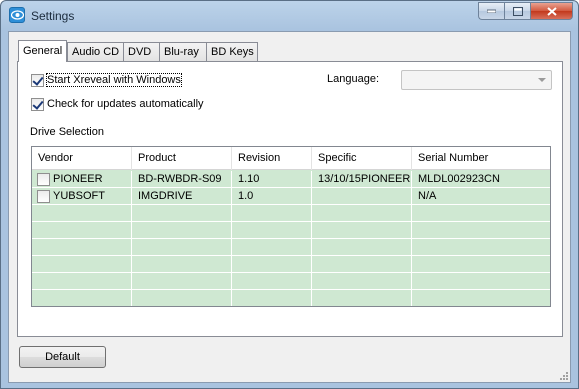  I want to click on check-updates-option: Check for updates automatically, so click(117, 104).